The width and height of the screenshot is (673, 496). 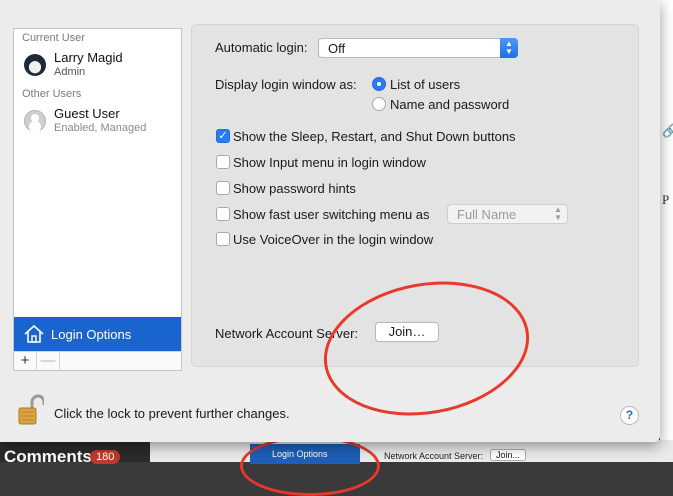 I want to click on automatic-login-value: Off, so click(x=337, y=48).